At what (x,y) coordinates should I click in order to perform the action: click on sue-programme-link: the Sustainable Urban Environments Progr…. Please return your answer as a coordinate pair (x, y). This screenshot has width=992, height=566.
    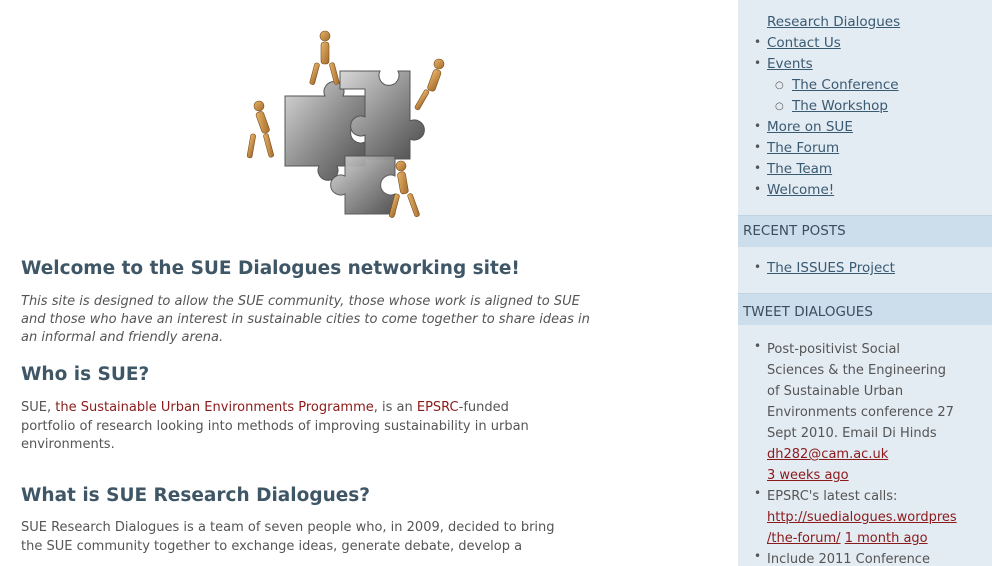
    Looking at the image, I should click on (214, 407).